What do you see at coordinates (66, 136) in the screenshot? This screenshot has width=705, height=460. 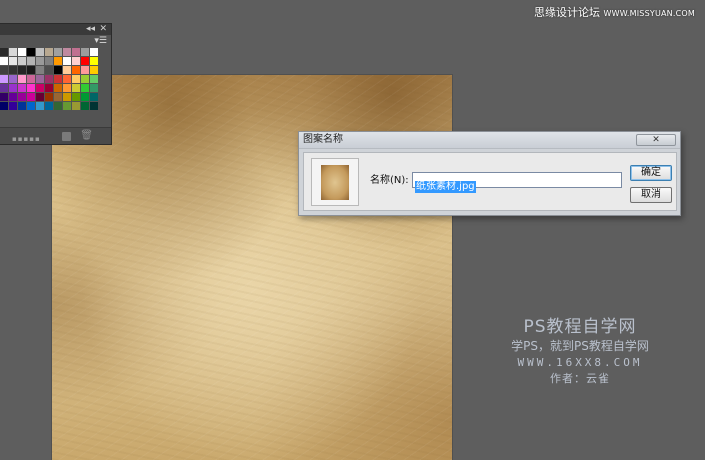 I see `new-swatch-icon` at bounding box center [66, 136].